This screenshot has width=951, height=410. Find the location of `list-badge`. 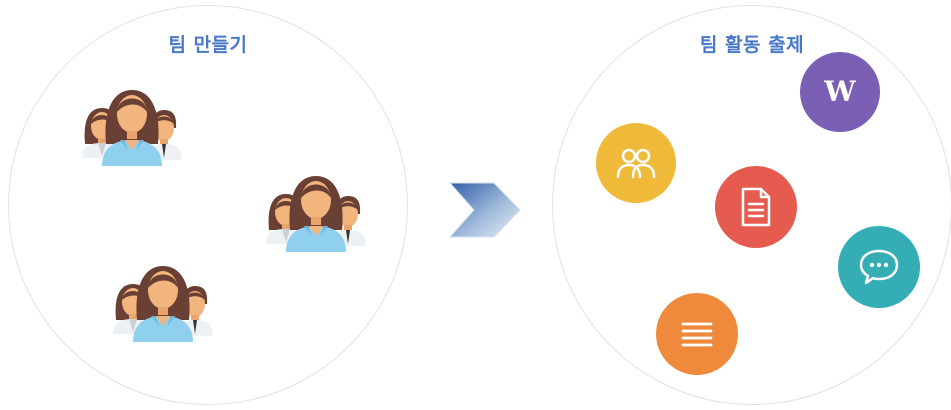

list-badge is located at coordinates (697, 334).